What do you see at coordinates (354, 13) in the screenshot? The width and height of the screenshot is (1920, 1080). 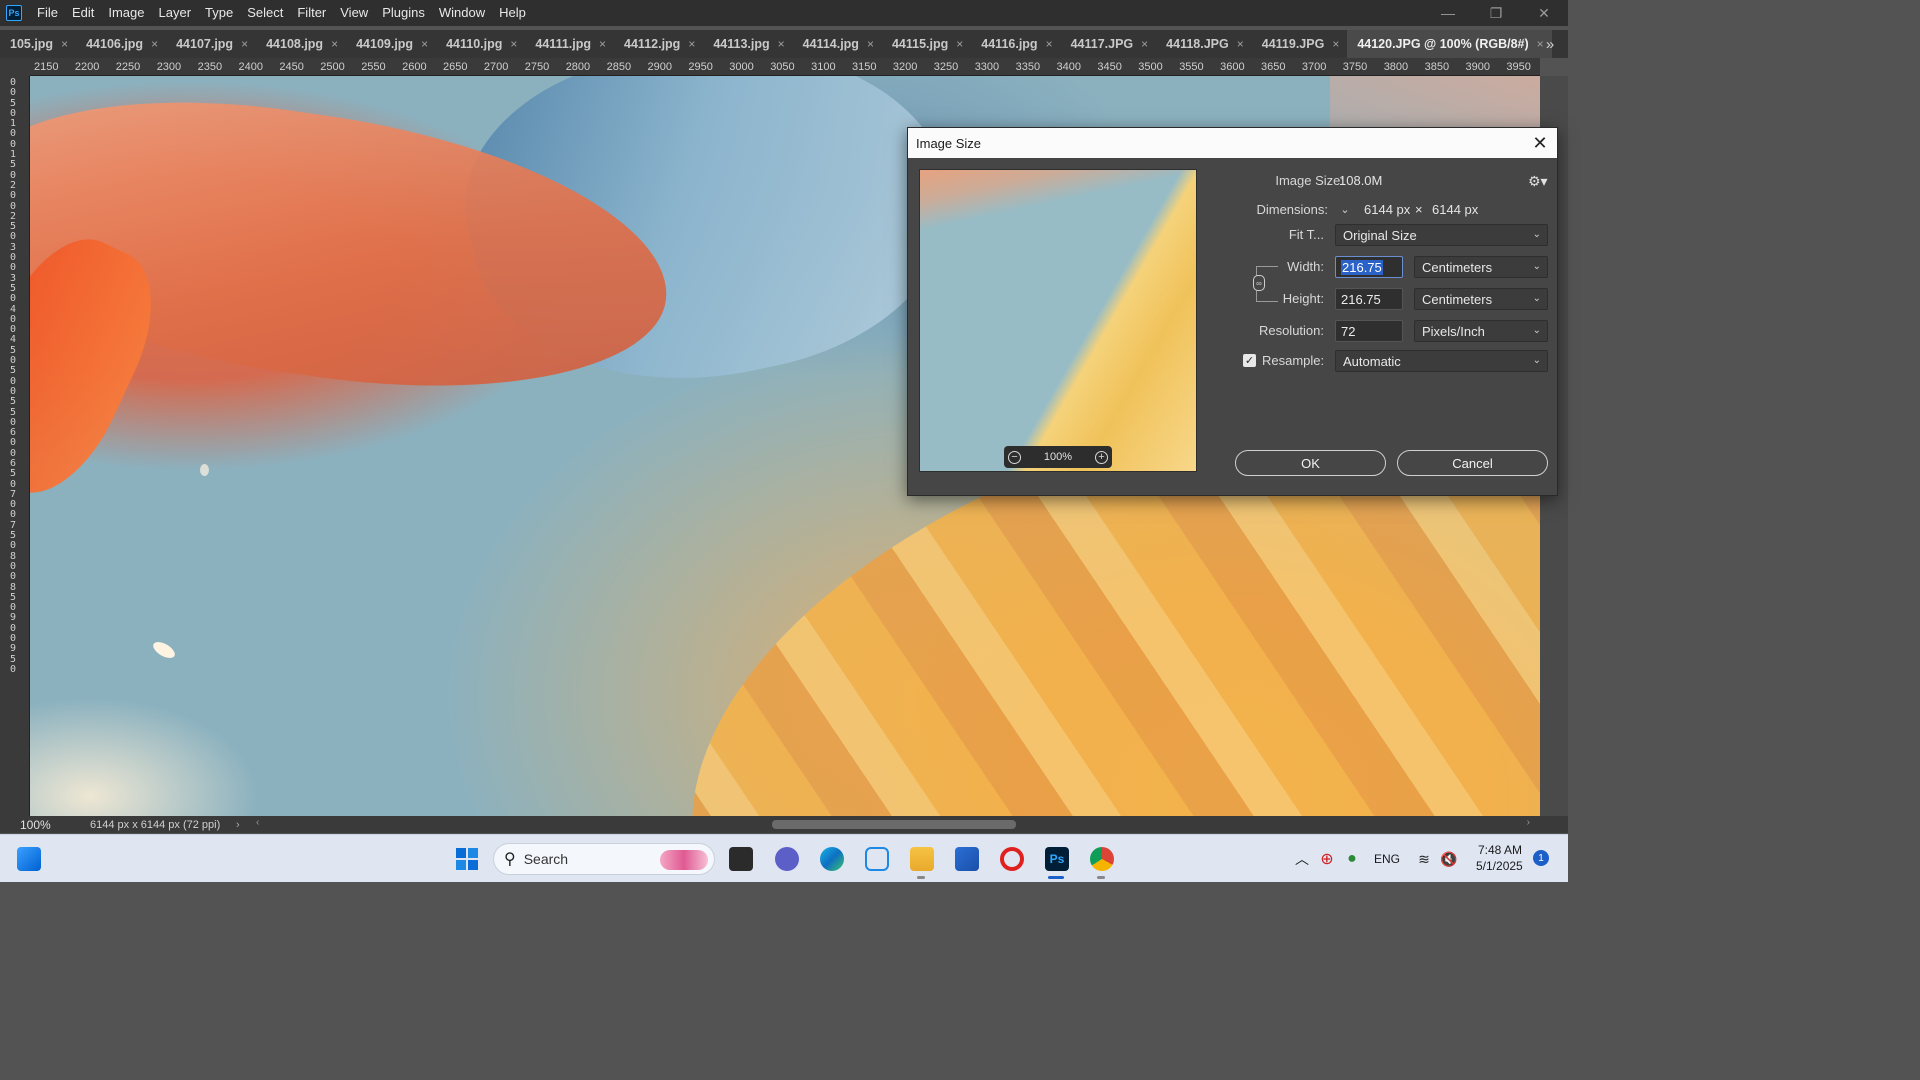 I see `menu-view: View` at bounding box center [354, 13].